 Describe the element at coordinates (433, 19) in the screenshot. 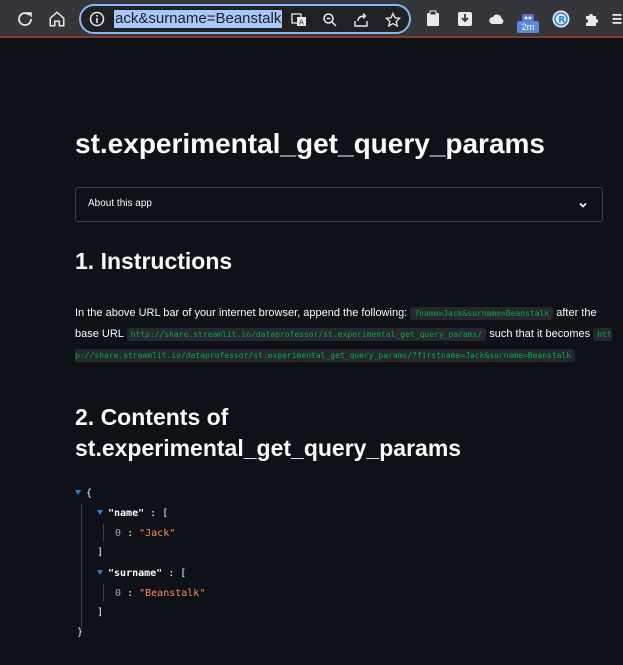

I see `clipboard-extension-icon` at that location.